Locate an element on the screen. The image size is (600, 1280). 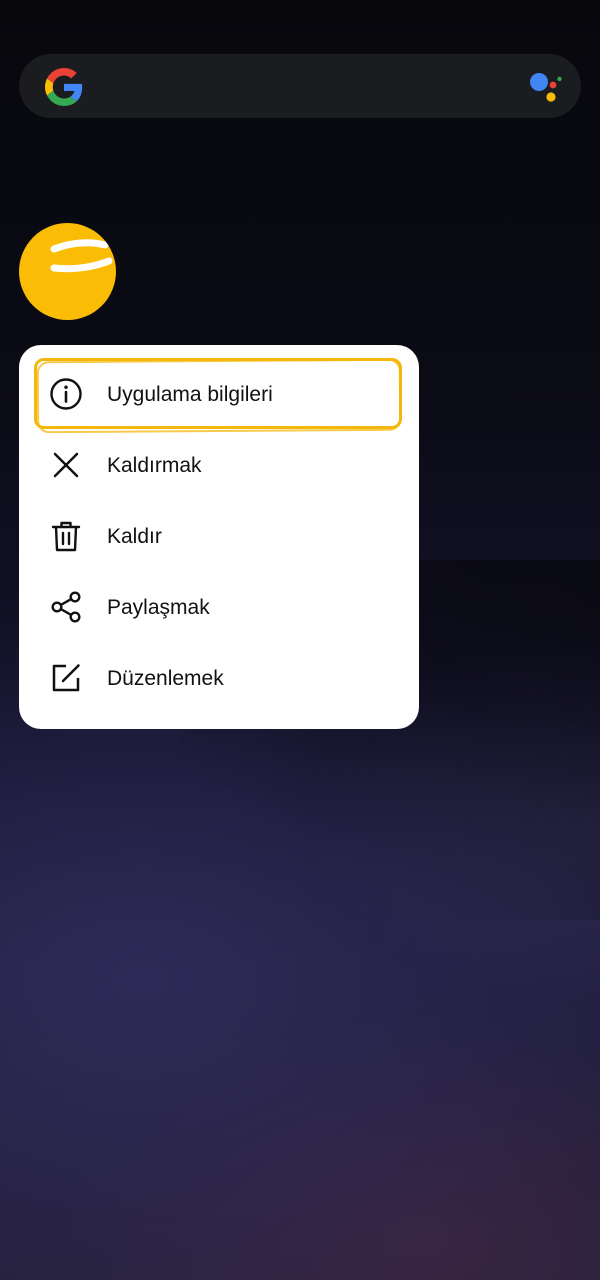
google-assistant-icon is located at coordinates (546, 87).